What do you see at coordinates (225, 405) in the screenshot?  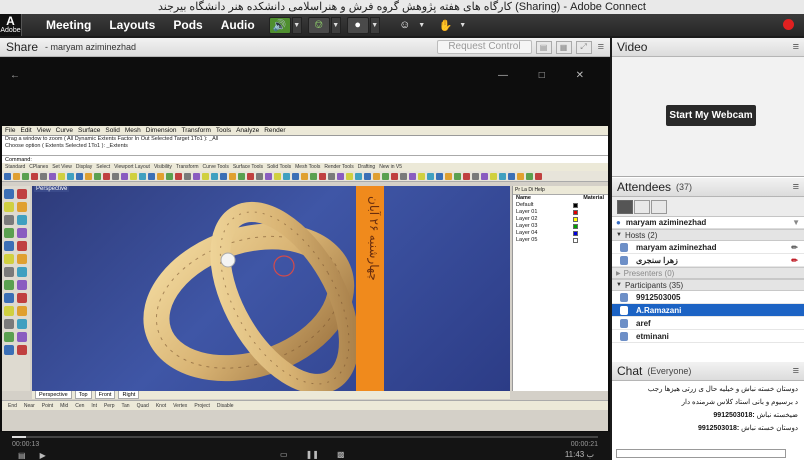 I see `osnap-item: Disable` at bounding box center [225, 405].